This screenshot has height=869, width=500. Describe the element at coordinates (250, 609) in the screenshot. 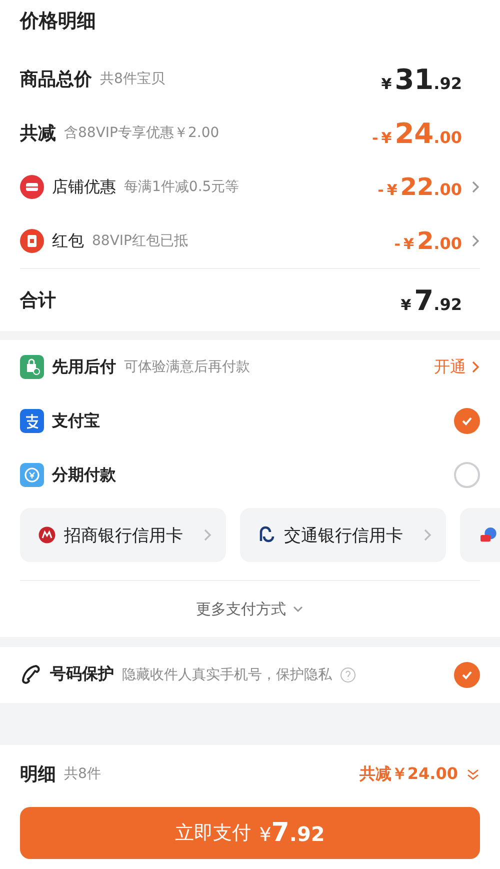

I see `more-payment-link: 更多支付方式` at that location.